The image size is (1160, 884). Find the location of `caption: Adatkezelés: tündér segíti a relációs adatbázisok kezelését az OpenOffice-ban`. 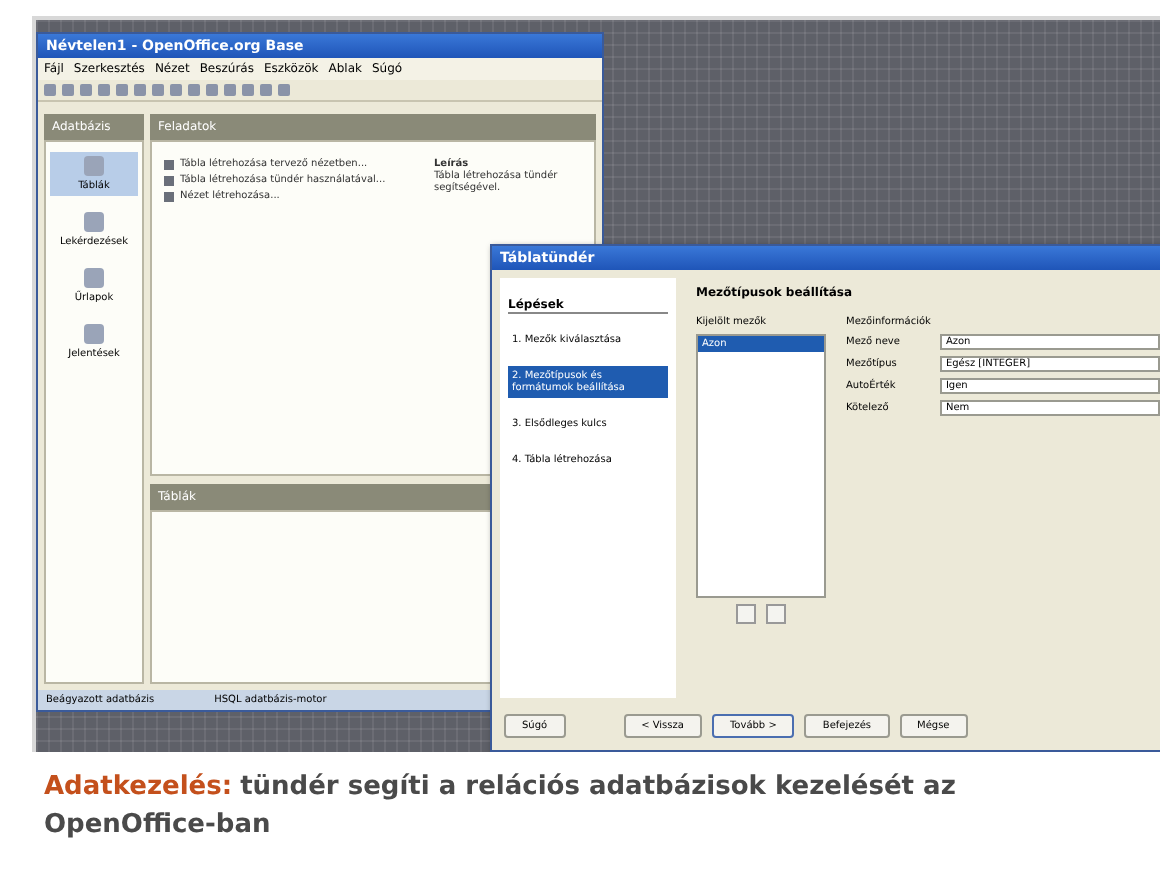

caption: Adatkezelés: tündér segíti a relációs adatbázisok kezelését az OpenOffice-ban is located at coordinates (500, 807).